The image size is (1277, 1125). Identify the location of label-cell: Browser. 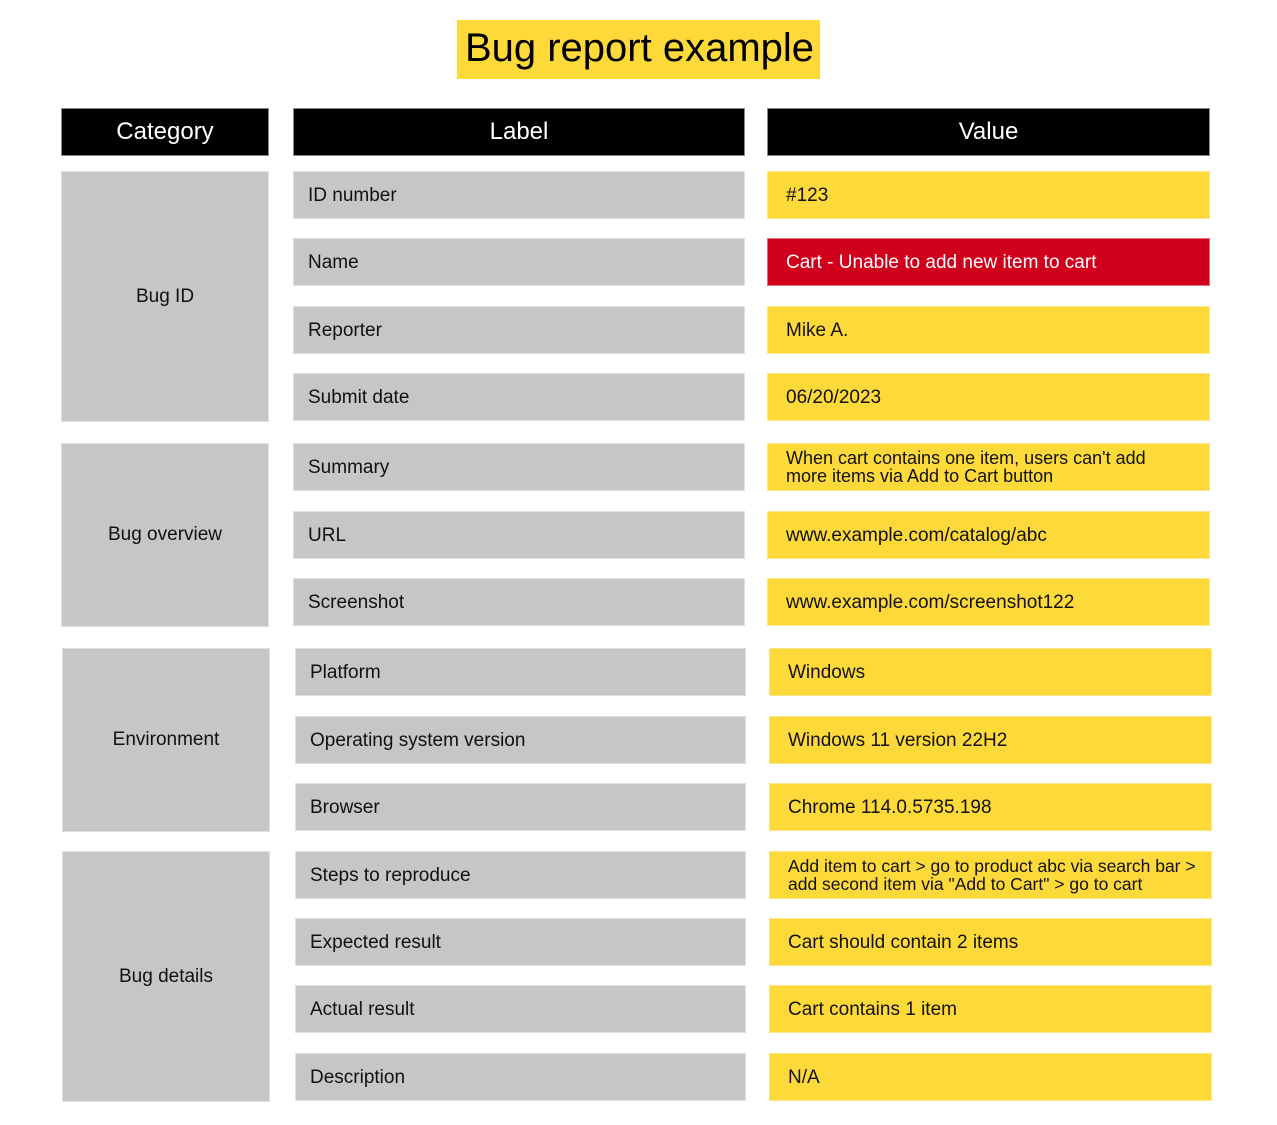
(520, 807).